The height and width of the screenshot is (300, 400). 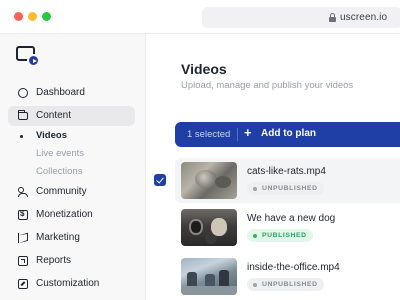 I want to click on people-icon, so click(x=23, y=192).